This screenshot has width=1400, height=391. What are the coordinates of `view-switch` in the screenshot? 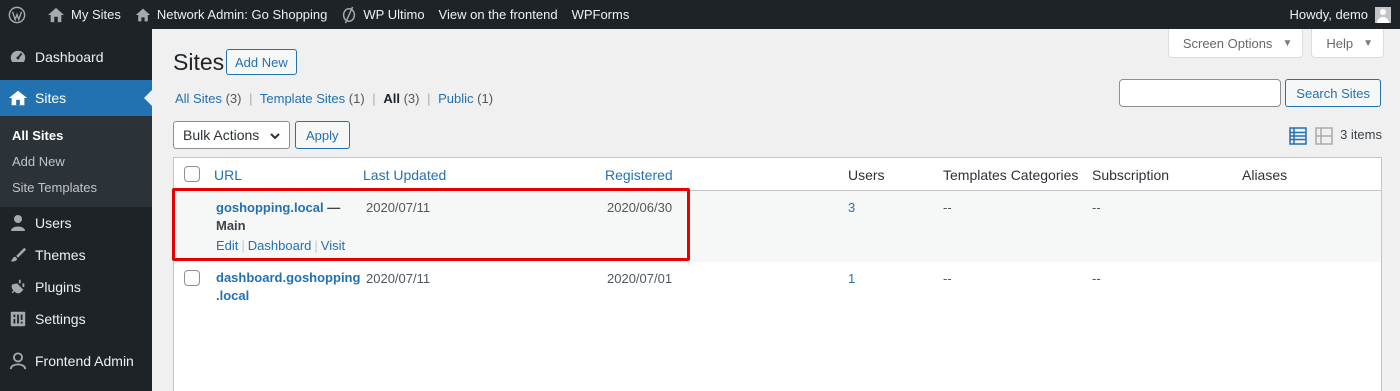 It's located at (1311, 137).